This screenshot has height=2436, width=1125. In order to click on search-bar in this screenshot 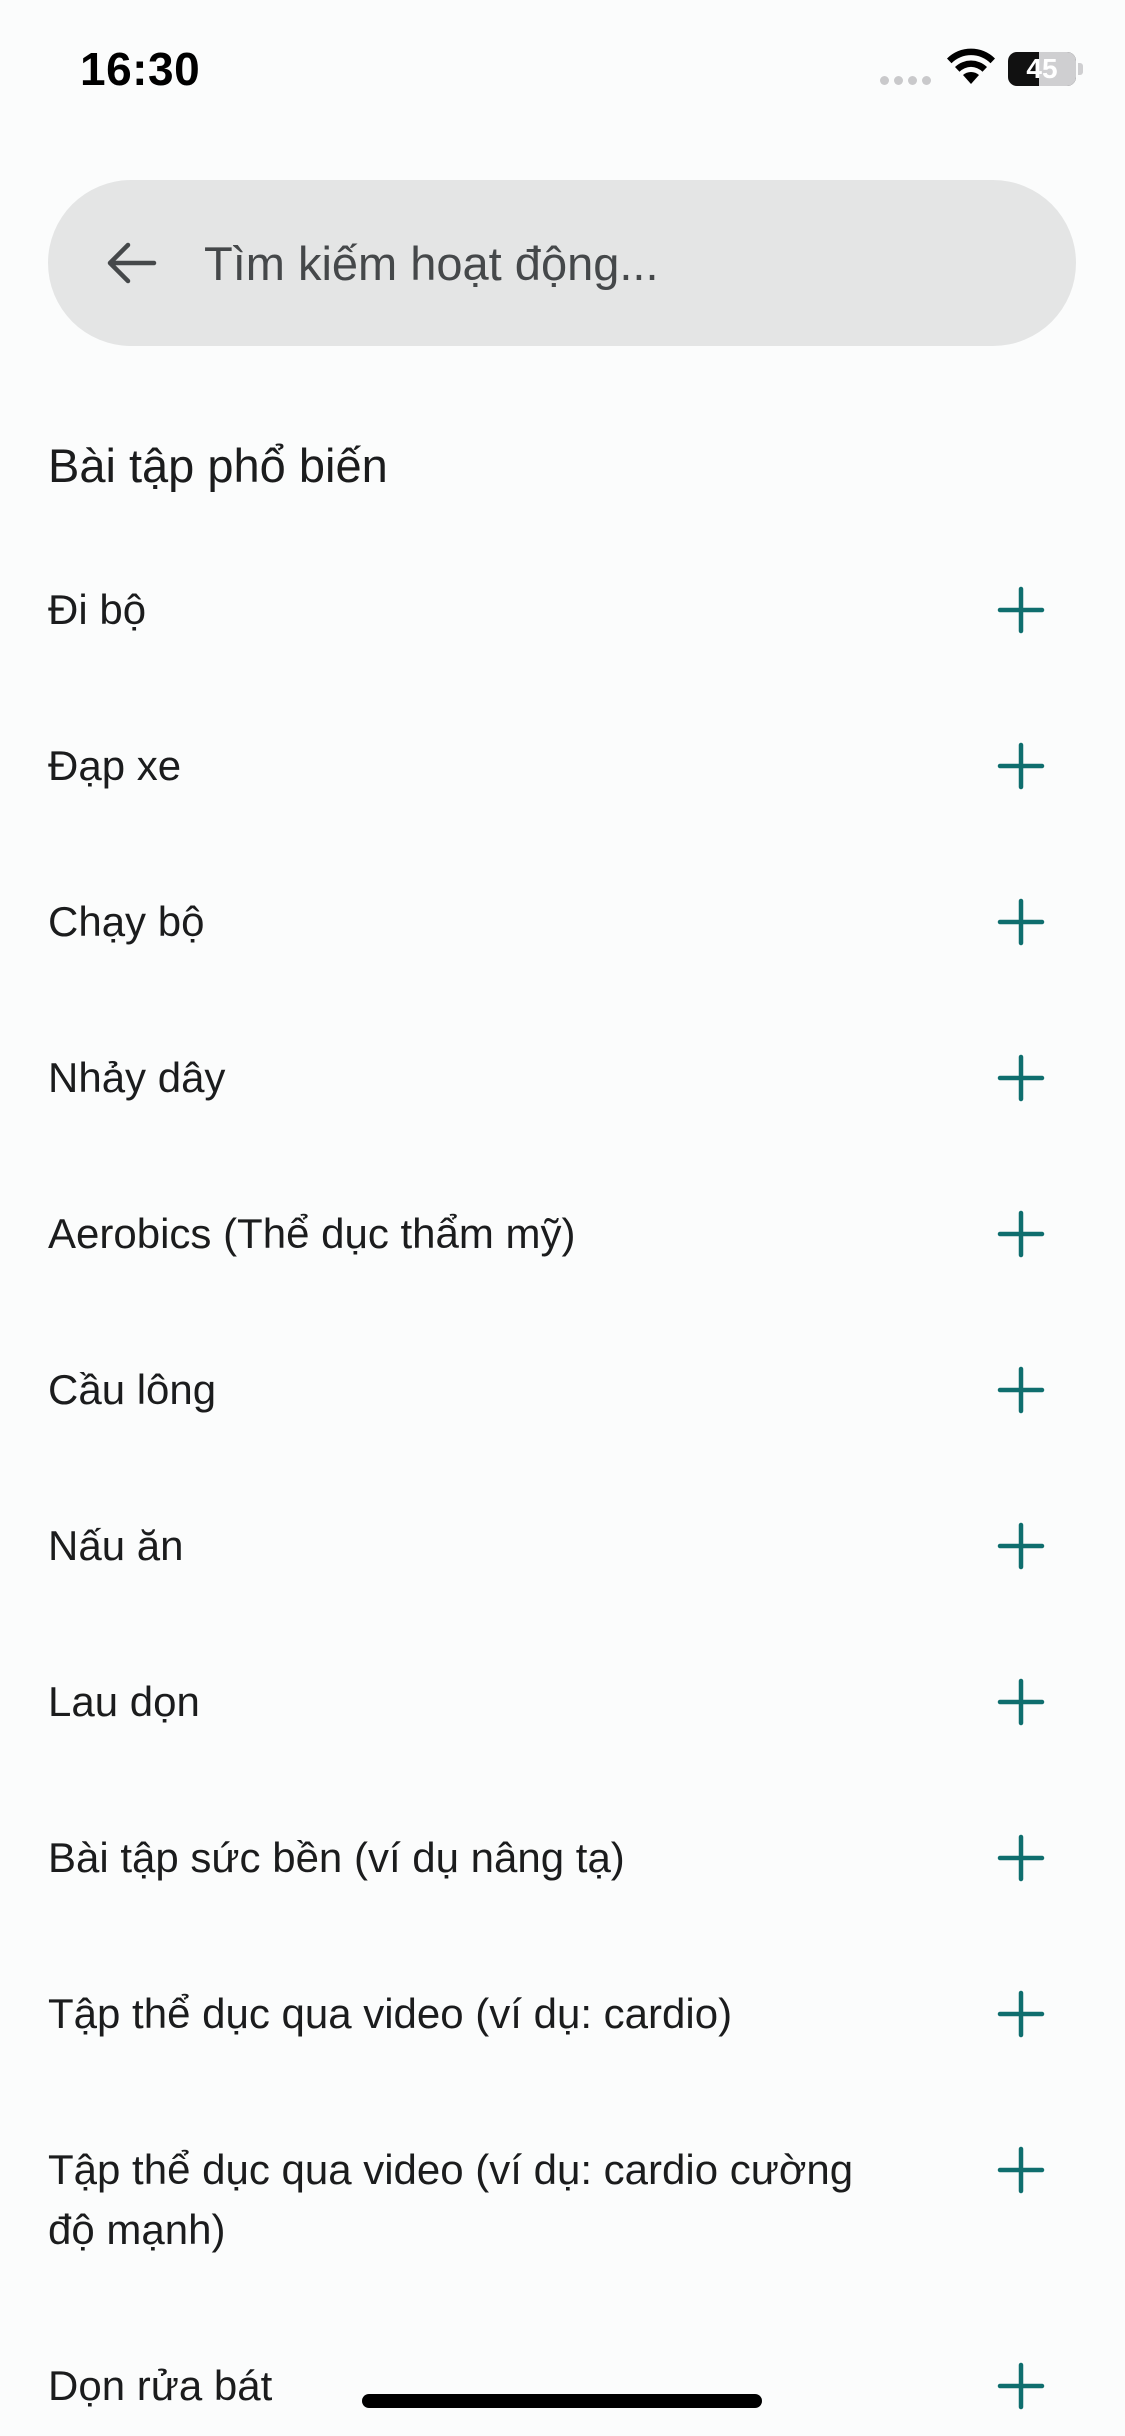, I will do `click(562, 263)`.